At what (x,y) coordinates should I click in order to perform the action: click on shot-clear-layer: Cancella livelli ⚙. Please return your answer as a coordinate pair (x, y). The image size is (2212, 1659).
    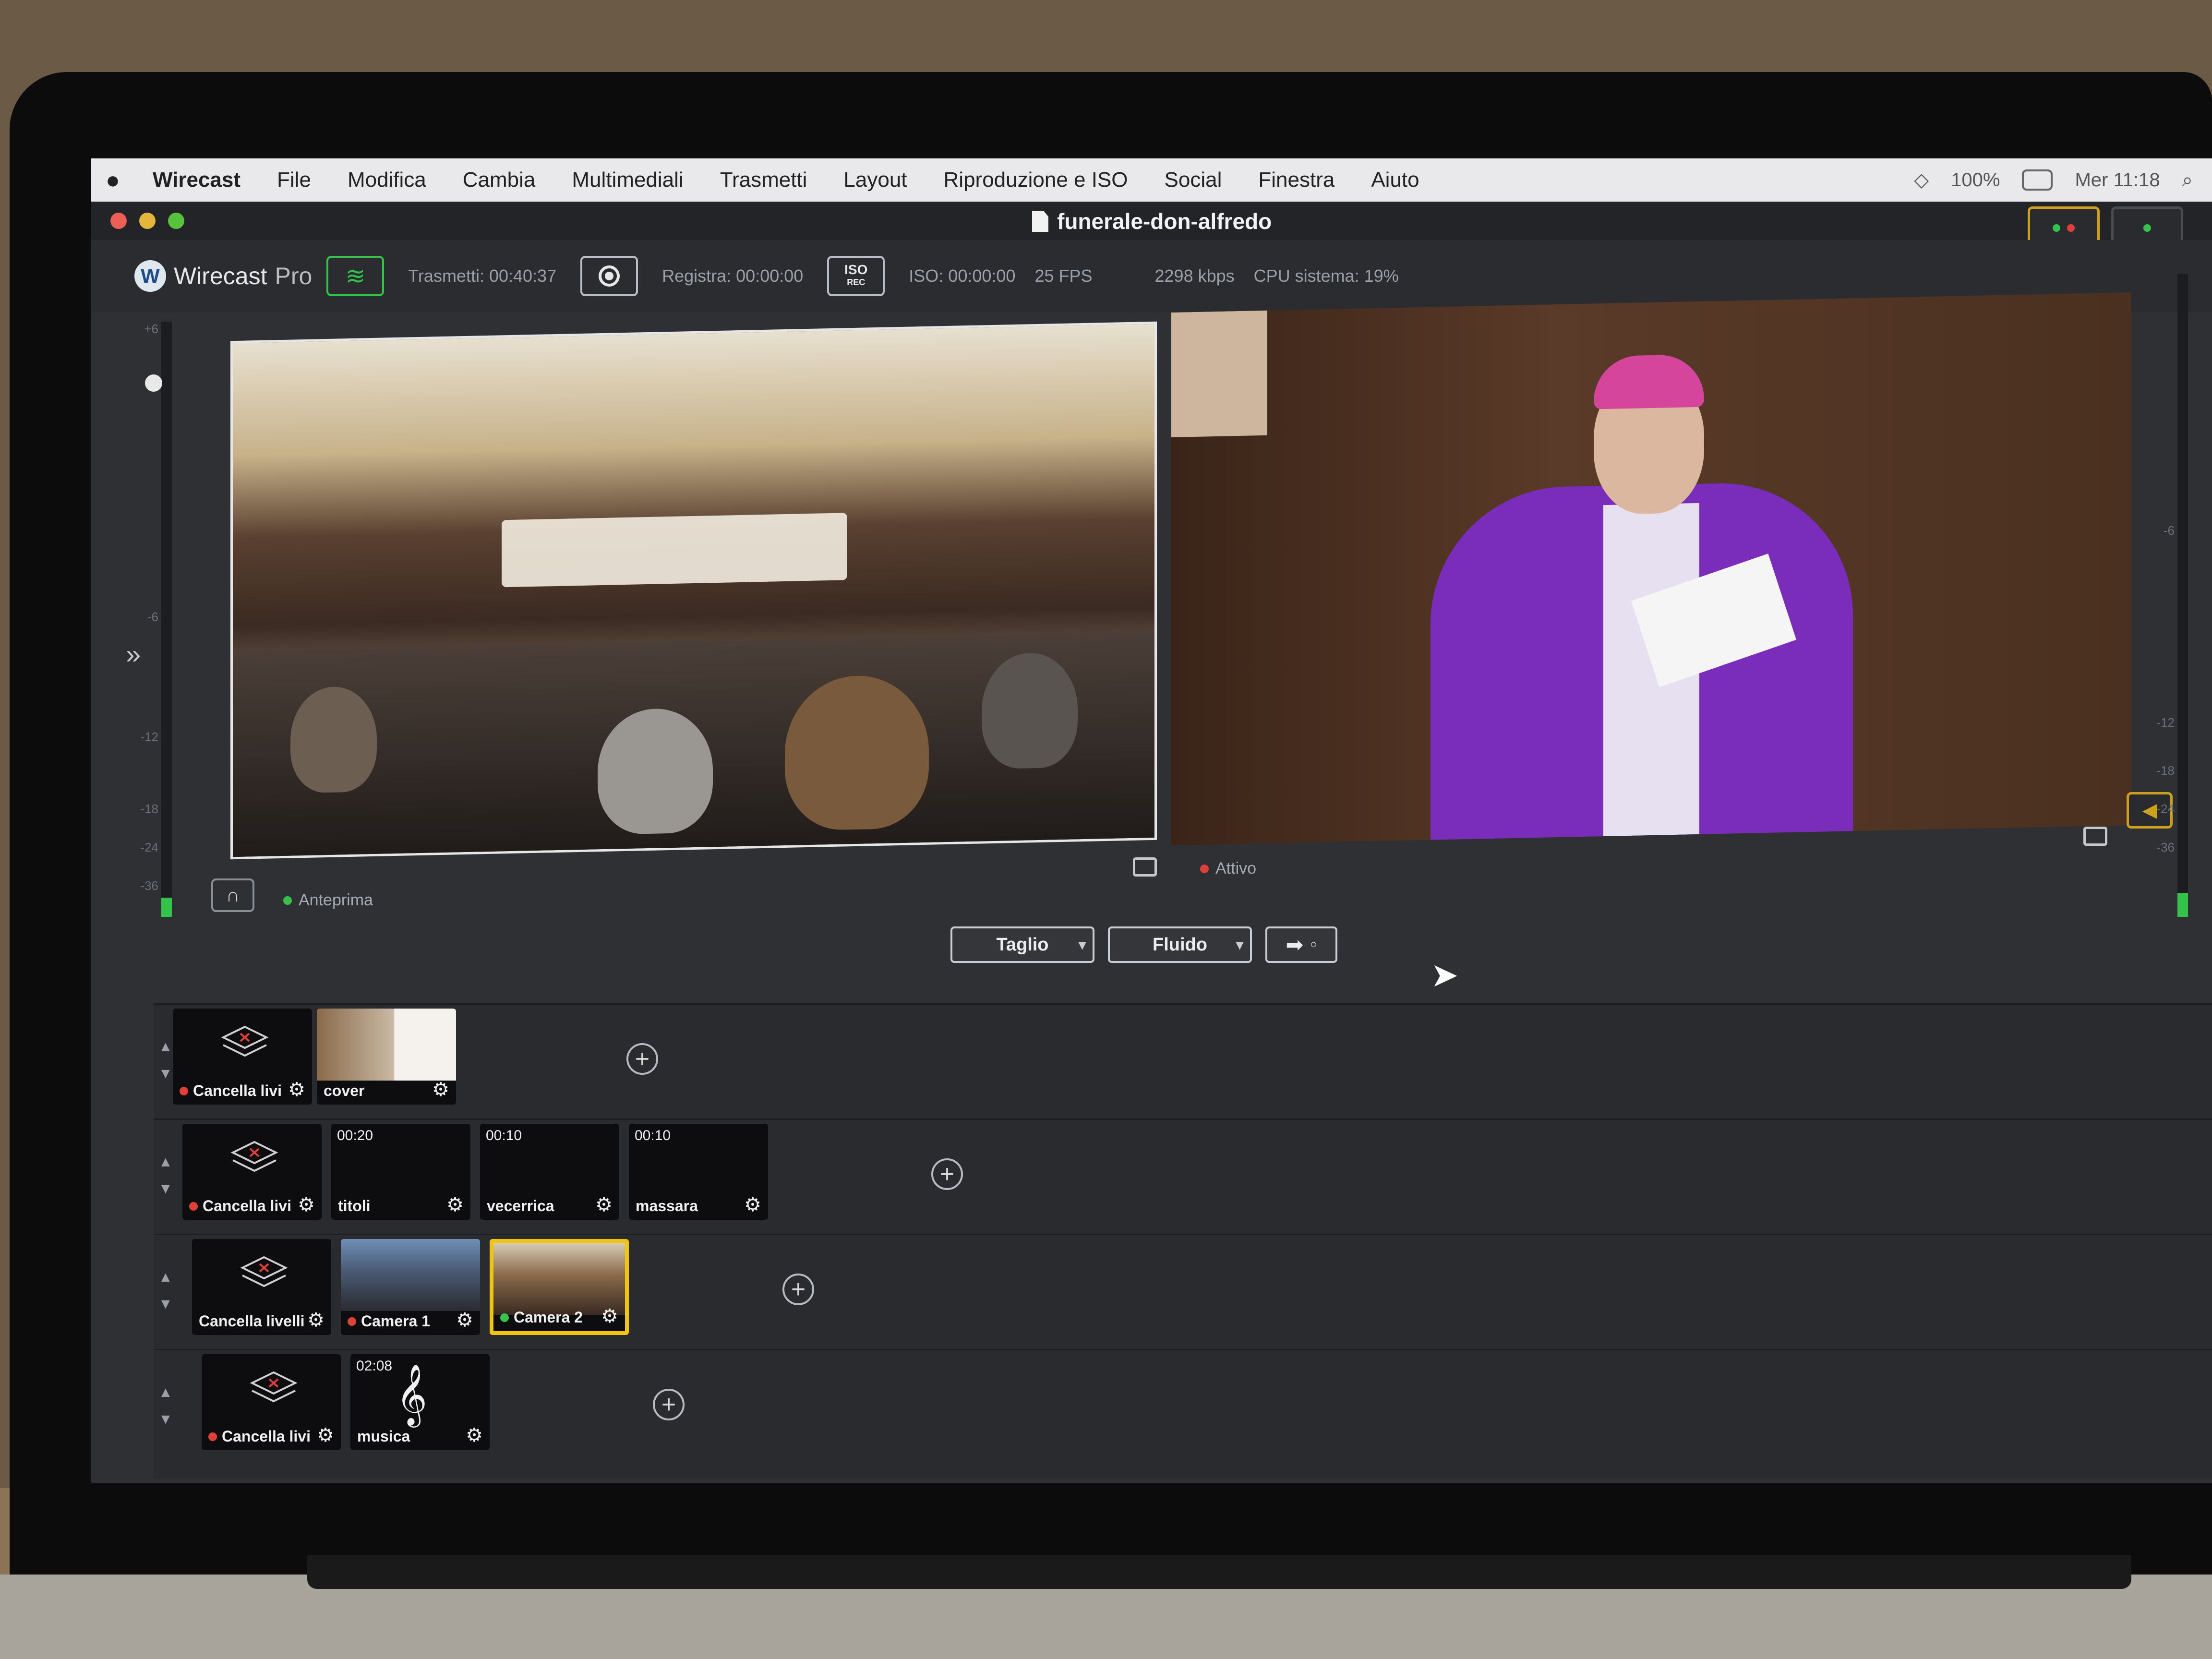
    Looking at the image, I should click on (261, 1287).